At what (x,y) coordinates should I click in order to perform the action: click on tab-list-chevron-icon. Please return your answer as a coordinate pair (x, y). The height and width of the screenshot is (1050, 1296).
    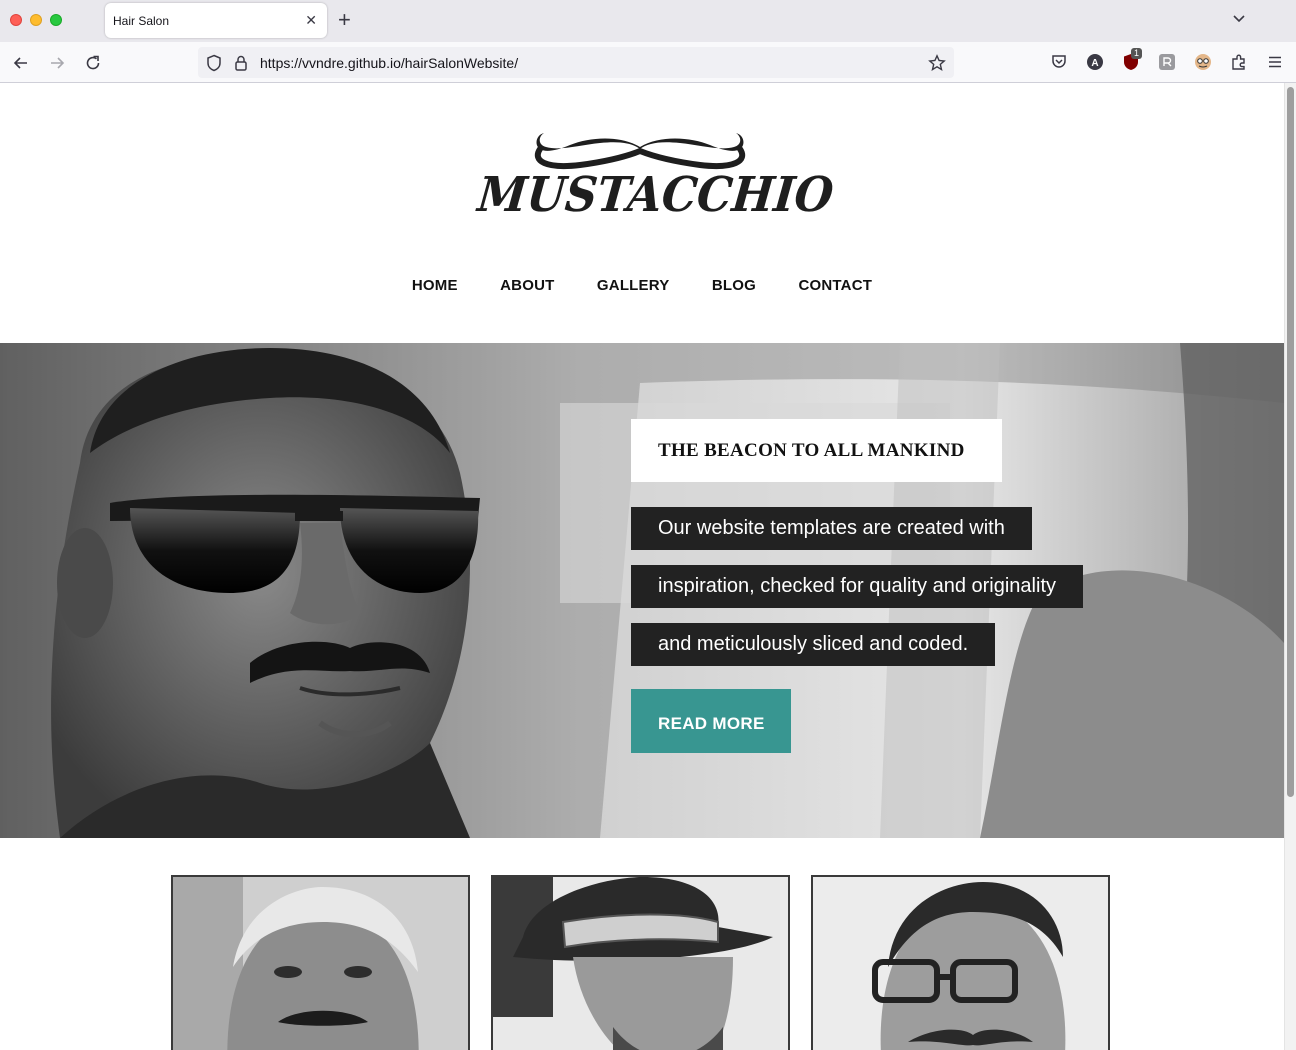
    Looking at the image, I should click on (1239, 19).